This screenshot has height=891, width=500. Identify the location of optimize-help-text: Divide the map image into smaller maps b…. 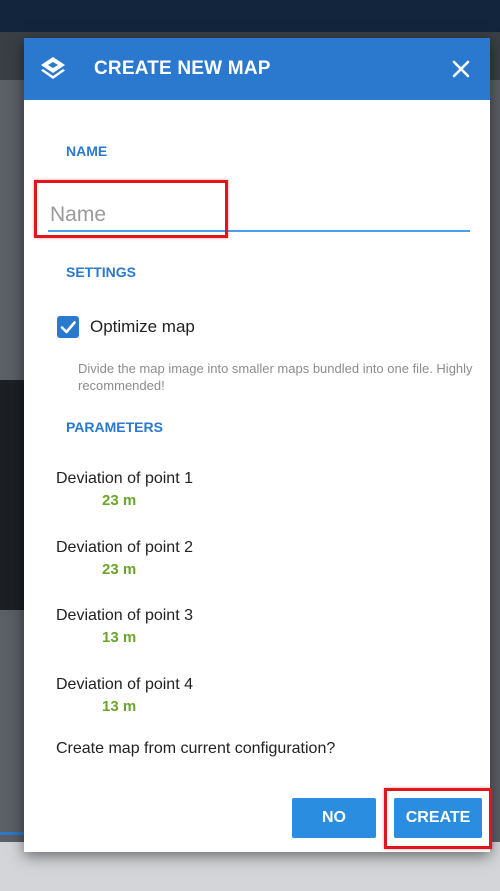
(275, 377).